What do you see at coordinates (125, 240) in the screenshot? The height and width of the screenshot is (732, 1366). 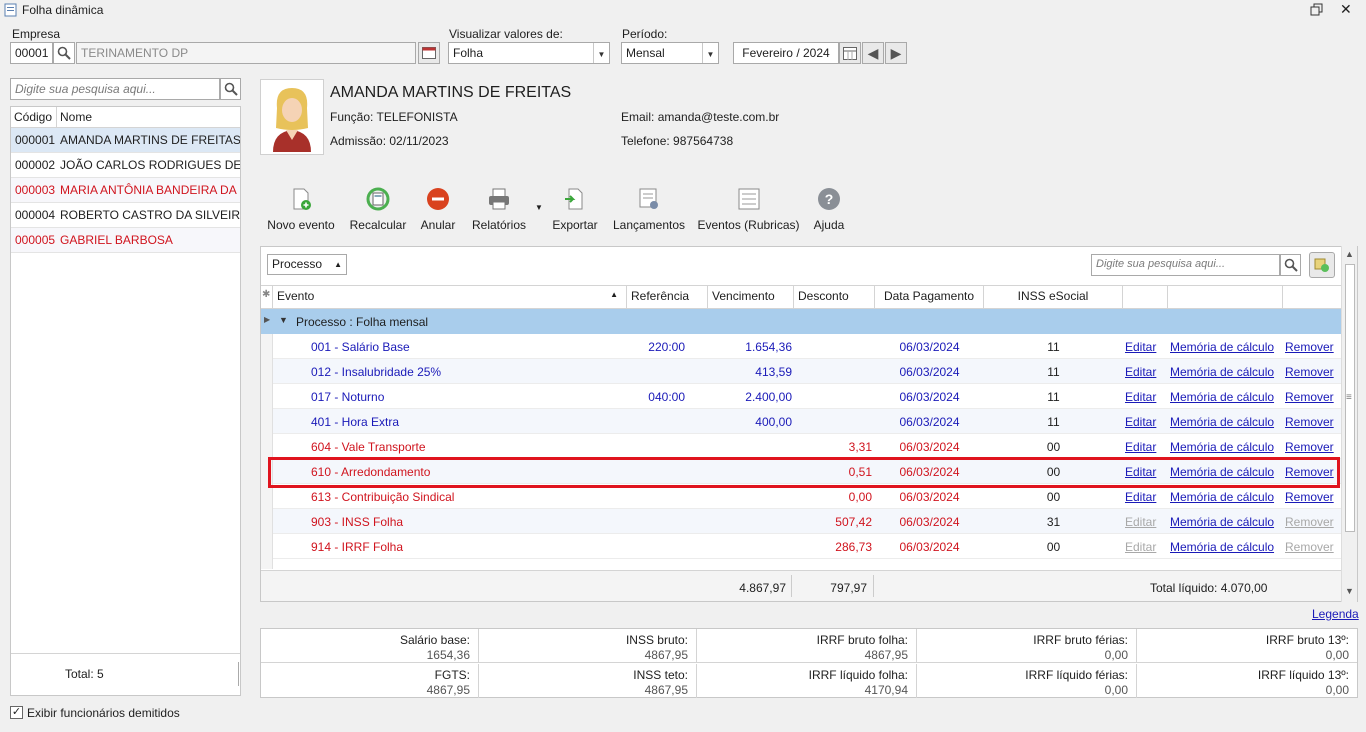 I see `employee-row: 000005 GABRIEL BARBOSA` at bounding box center [125, 240].